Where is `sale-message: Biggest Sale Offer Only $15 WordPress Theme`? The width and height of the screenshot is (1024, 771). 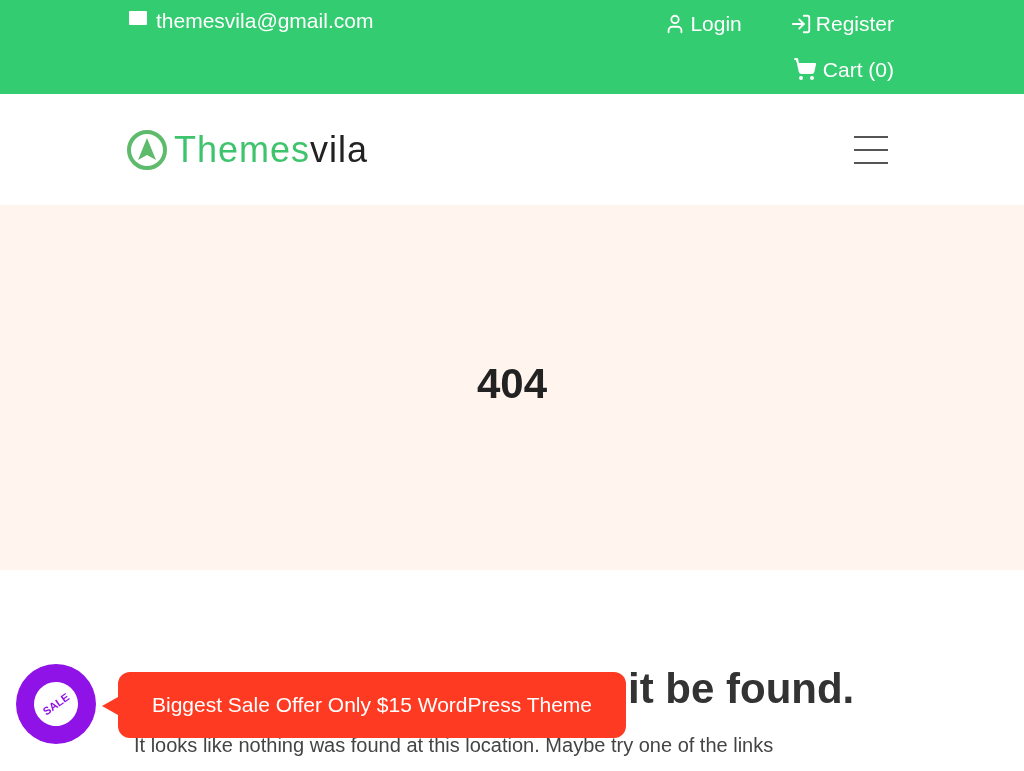
sale-message: Biggest Sale Offer Only $15 WordPress Theme is located at coordinates (372, 705).